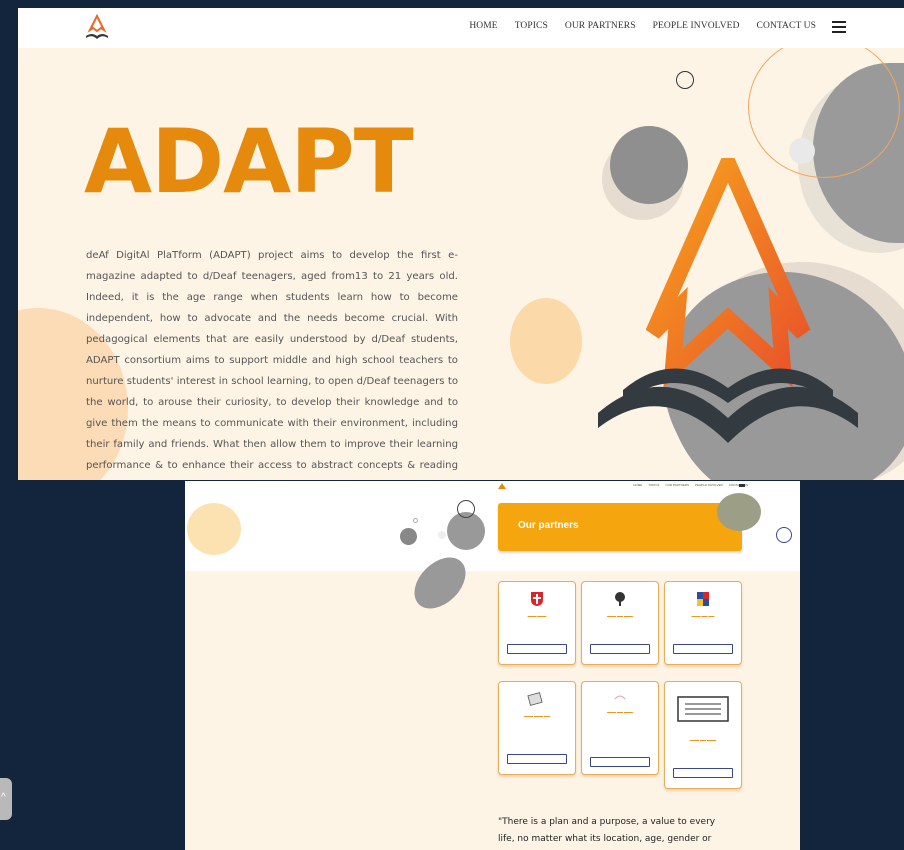  I want to click on nav-topics: TOPICS, so click(531, 26).